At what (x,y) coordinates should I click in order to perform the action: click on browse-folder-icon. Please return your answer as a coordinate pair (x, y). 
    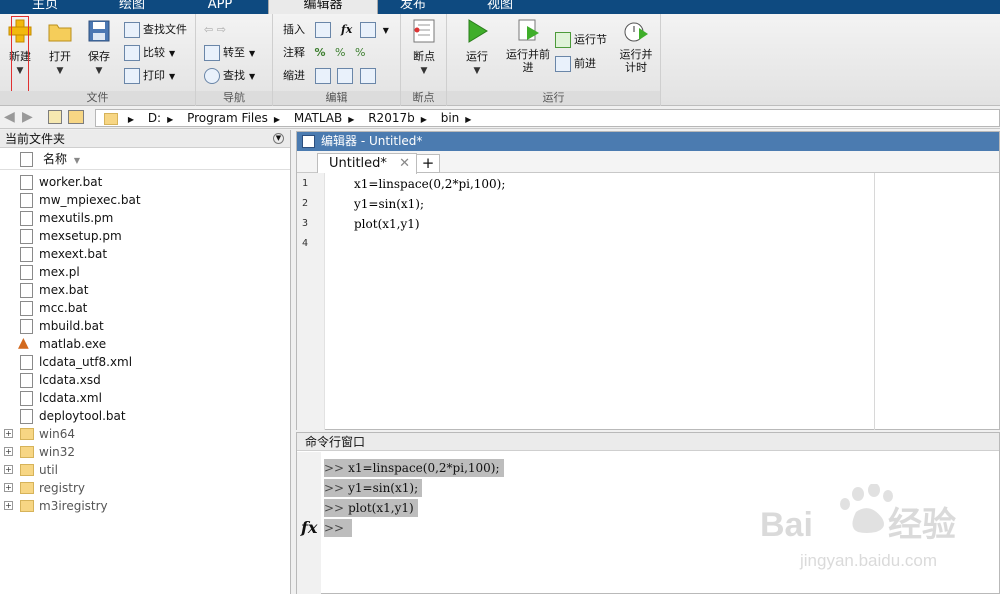
    Looking at the image, I should click on (76, 117).